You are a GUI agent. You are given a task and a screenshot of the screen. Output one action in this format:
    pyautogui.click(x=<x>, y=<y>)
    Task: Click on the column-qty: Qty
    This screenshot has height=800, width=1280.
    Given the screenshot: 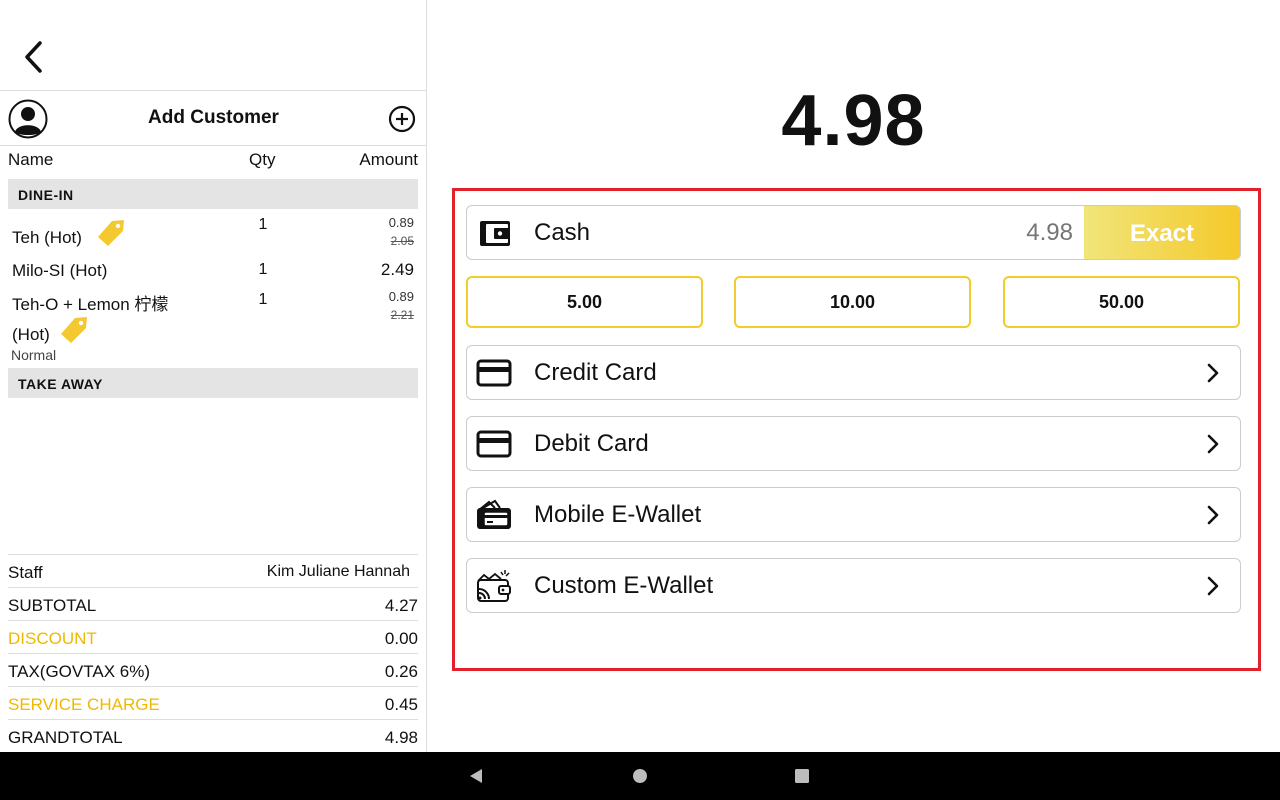 What is the action you would take?
    pyautogui.click(x=262, y=159)
    